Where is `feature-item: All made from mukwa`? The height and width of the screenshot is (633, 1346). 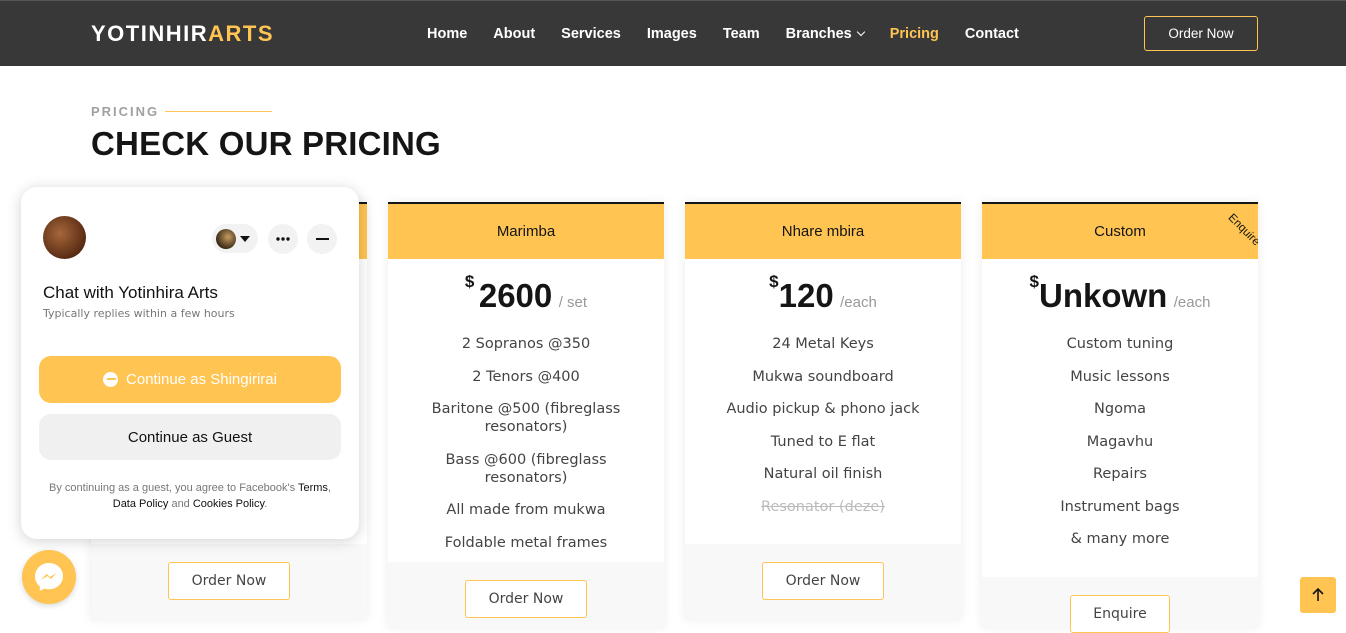 feature-item: All made from mukwa is located at coordinates (526, 510).